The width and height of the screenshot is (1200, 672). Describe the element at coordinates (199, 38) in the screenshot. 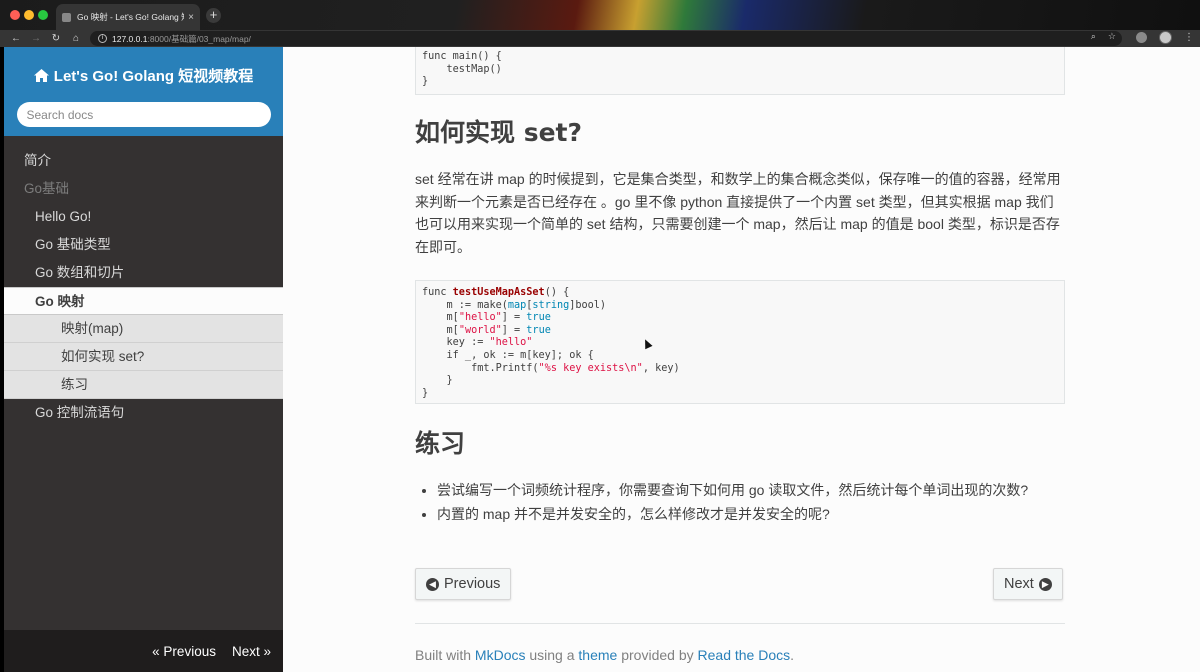

I see `url-path: :8000/基础篇/03_map/map/` at that location.